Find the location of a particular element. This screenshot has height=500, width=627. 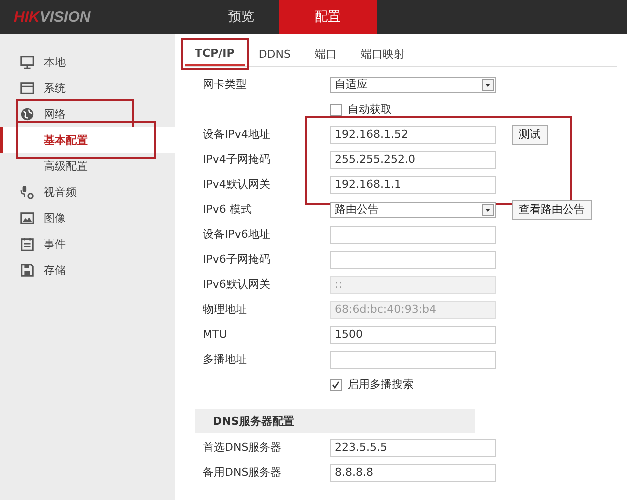

sidebar-subitem: 基本配置 is located at coordinates (87, 140).